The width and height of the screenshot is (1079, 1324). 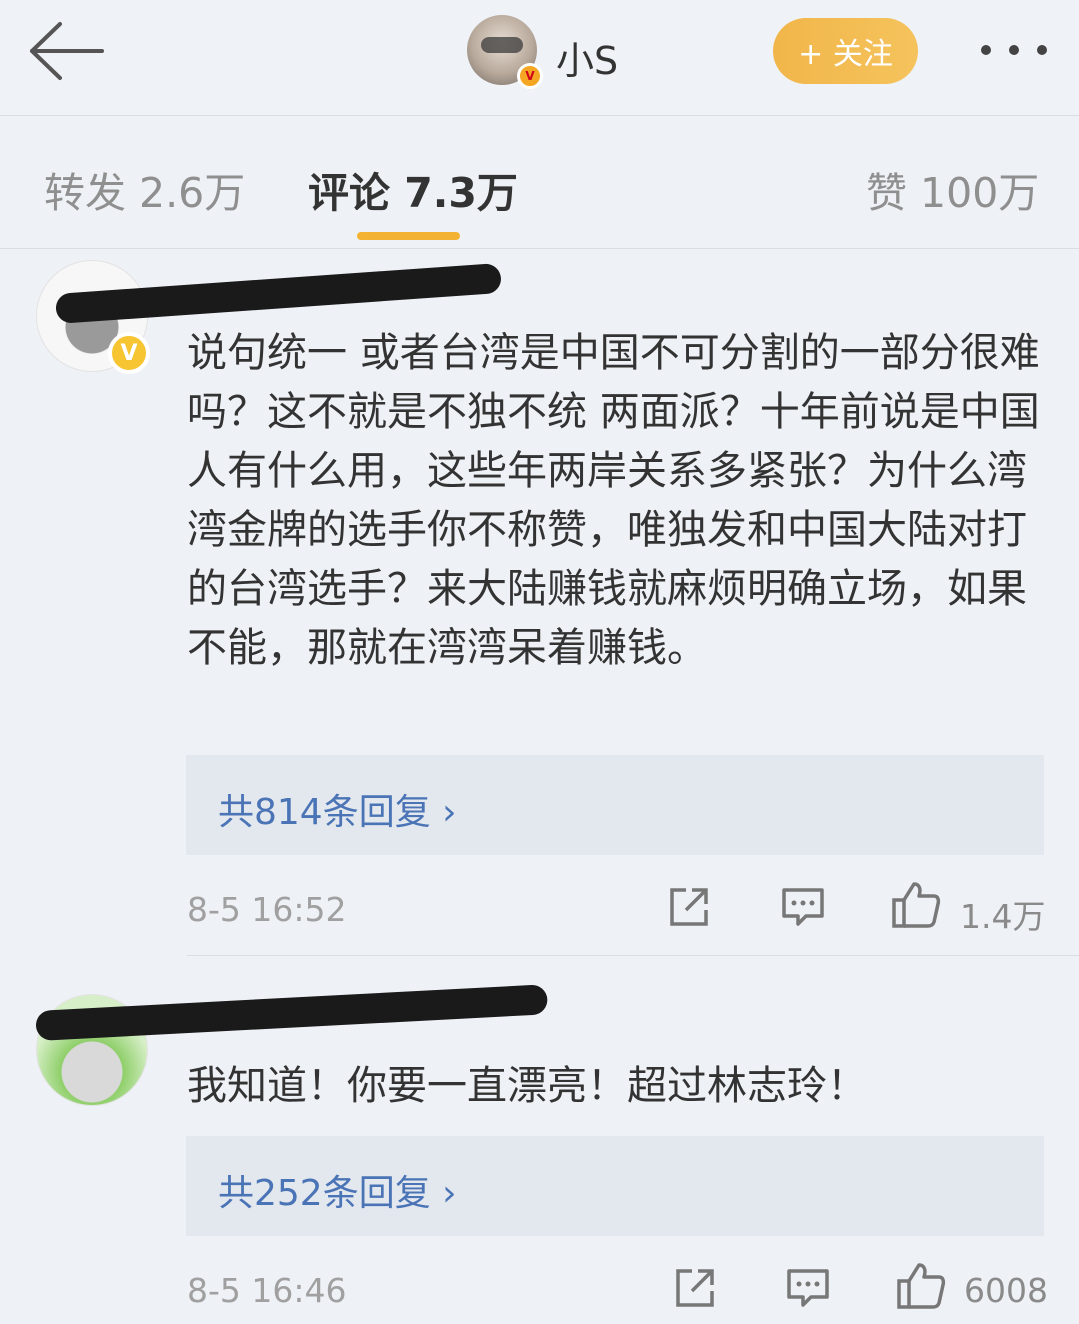 I want to click on tab-like: 赞 100万, so click(x=952, y=189).